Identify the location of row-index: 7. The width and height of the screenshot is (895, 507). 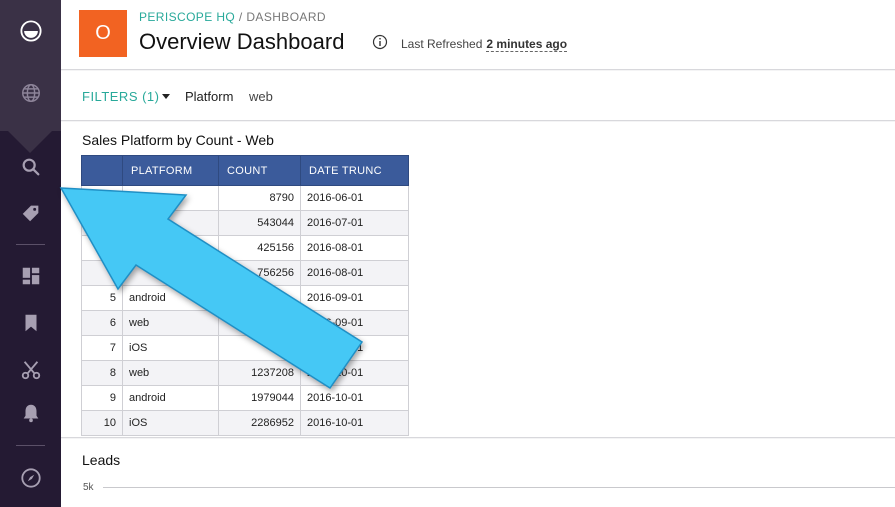
(102, 348).